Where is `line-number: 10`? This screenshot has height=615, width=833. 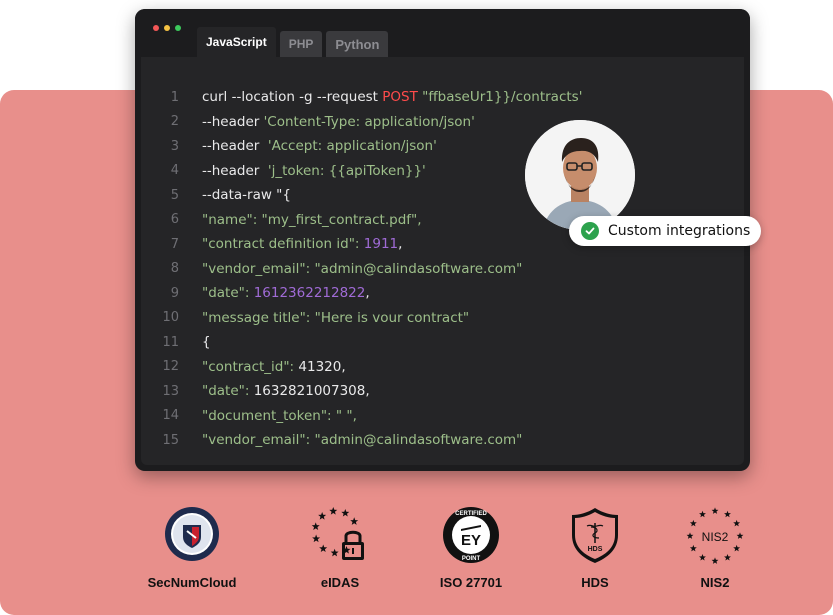 line-number: 10 is located at coordinates (170, 317).